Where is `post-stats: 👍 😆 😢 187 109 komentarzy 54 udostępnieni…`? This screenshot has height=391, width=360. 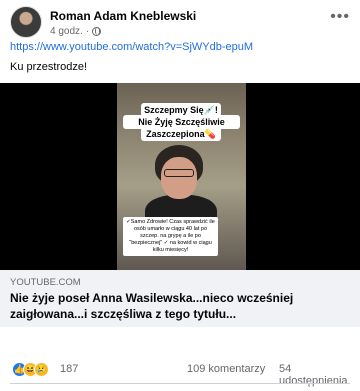
post-stats: 👍 😆 😢 187 109 komentarzy 54 udostępnieni… is located at coordinates (180, 371).